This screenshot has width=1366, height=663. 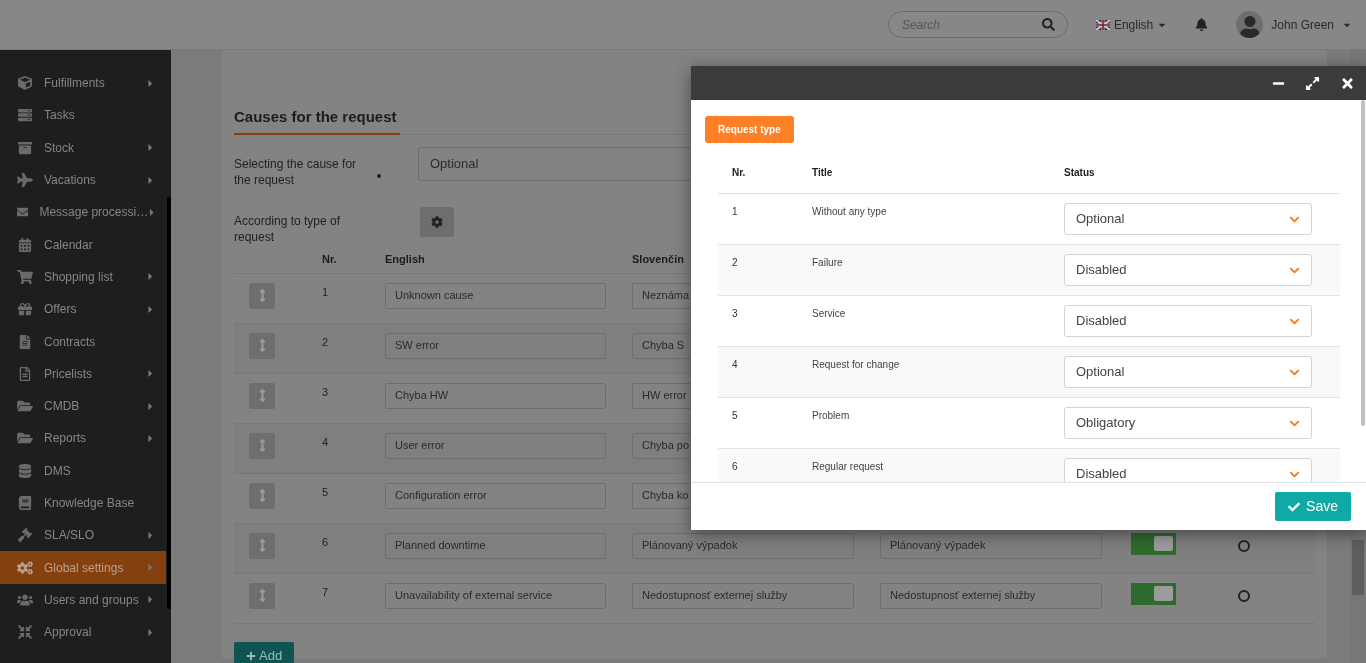 I want to click on close-icon, so click(x=1347, y=83).